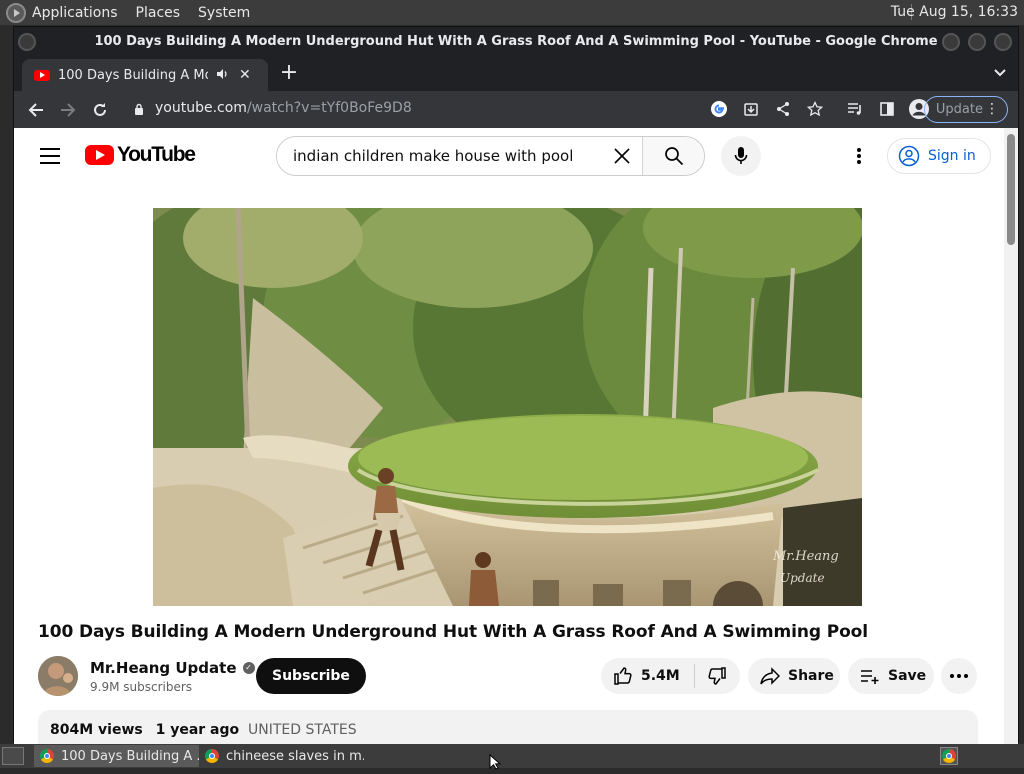 This screenshot has width=1024, height=774. I want to click on clock: Tue Aug 15, 16:33, so click(954, 12).